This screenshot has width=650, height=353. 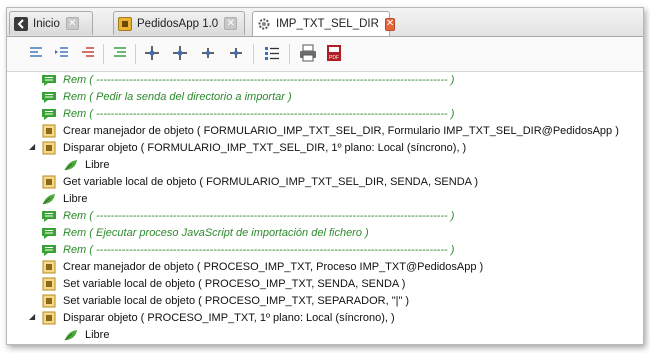 I want to click on align-left-icon, so click(x=36, y=53).